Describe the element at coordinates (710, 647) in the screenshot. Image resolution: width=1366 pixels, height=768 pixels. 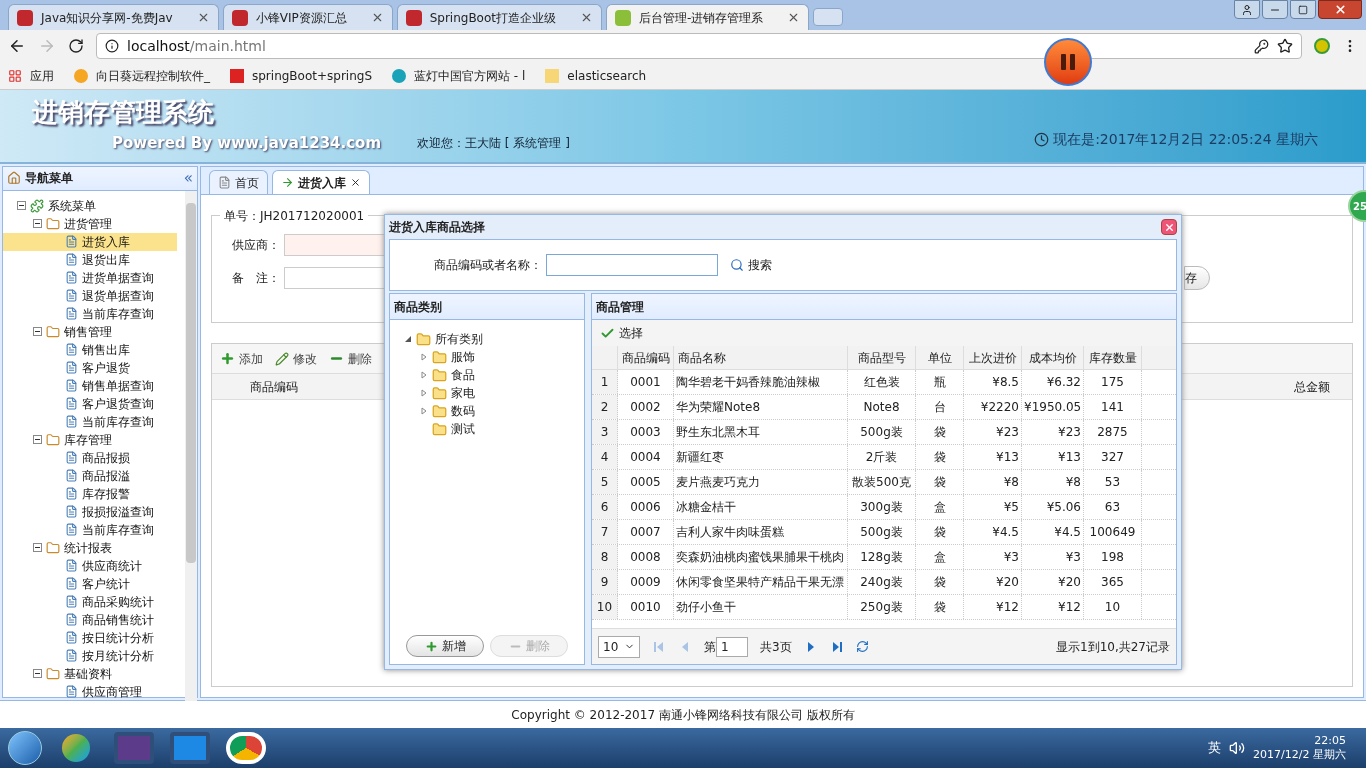
I see `page-label: 第` at that location.